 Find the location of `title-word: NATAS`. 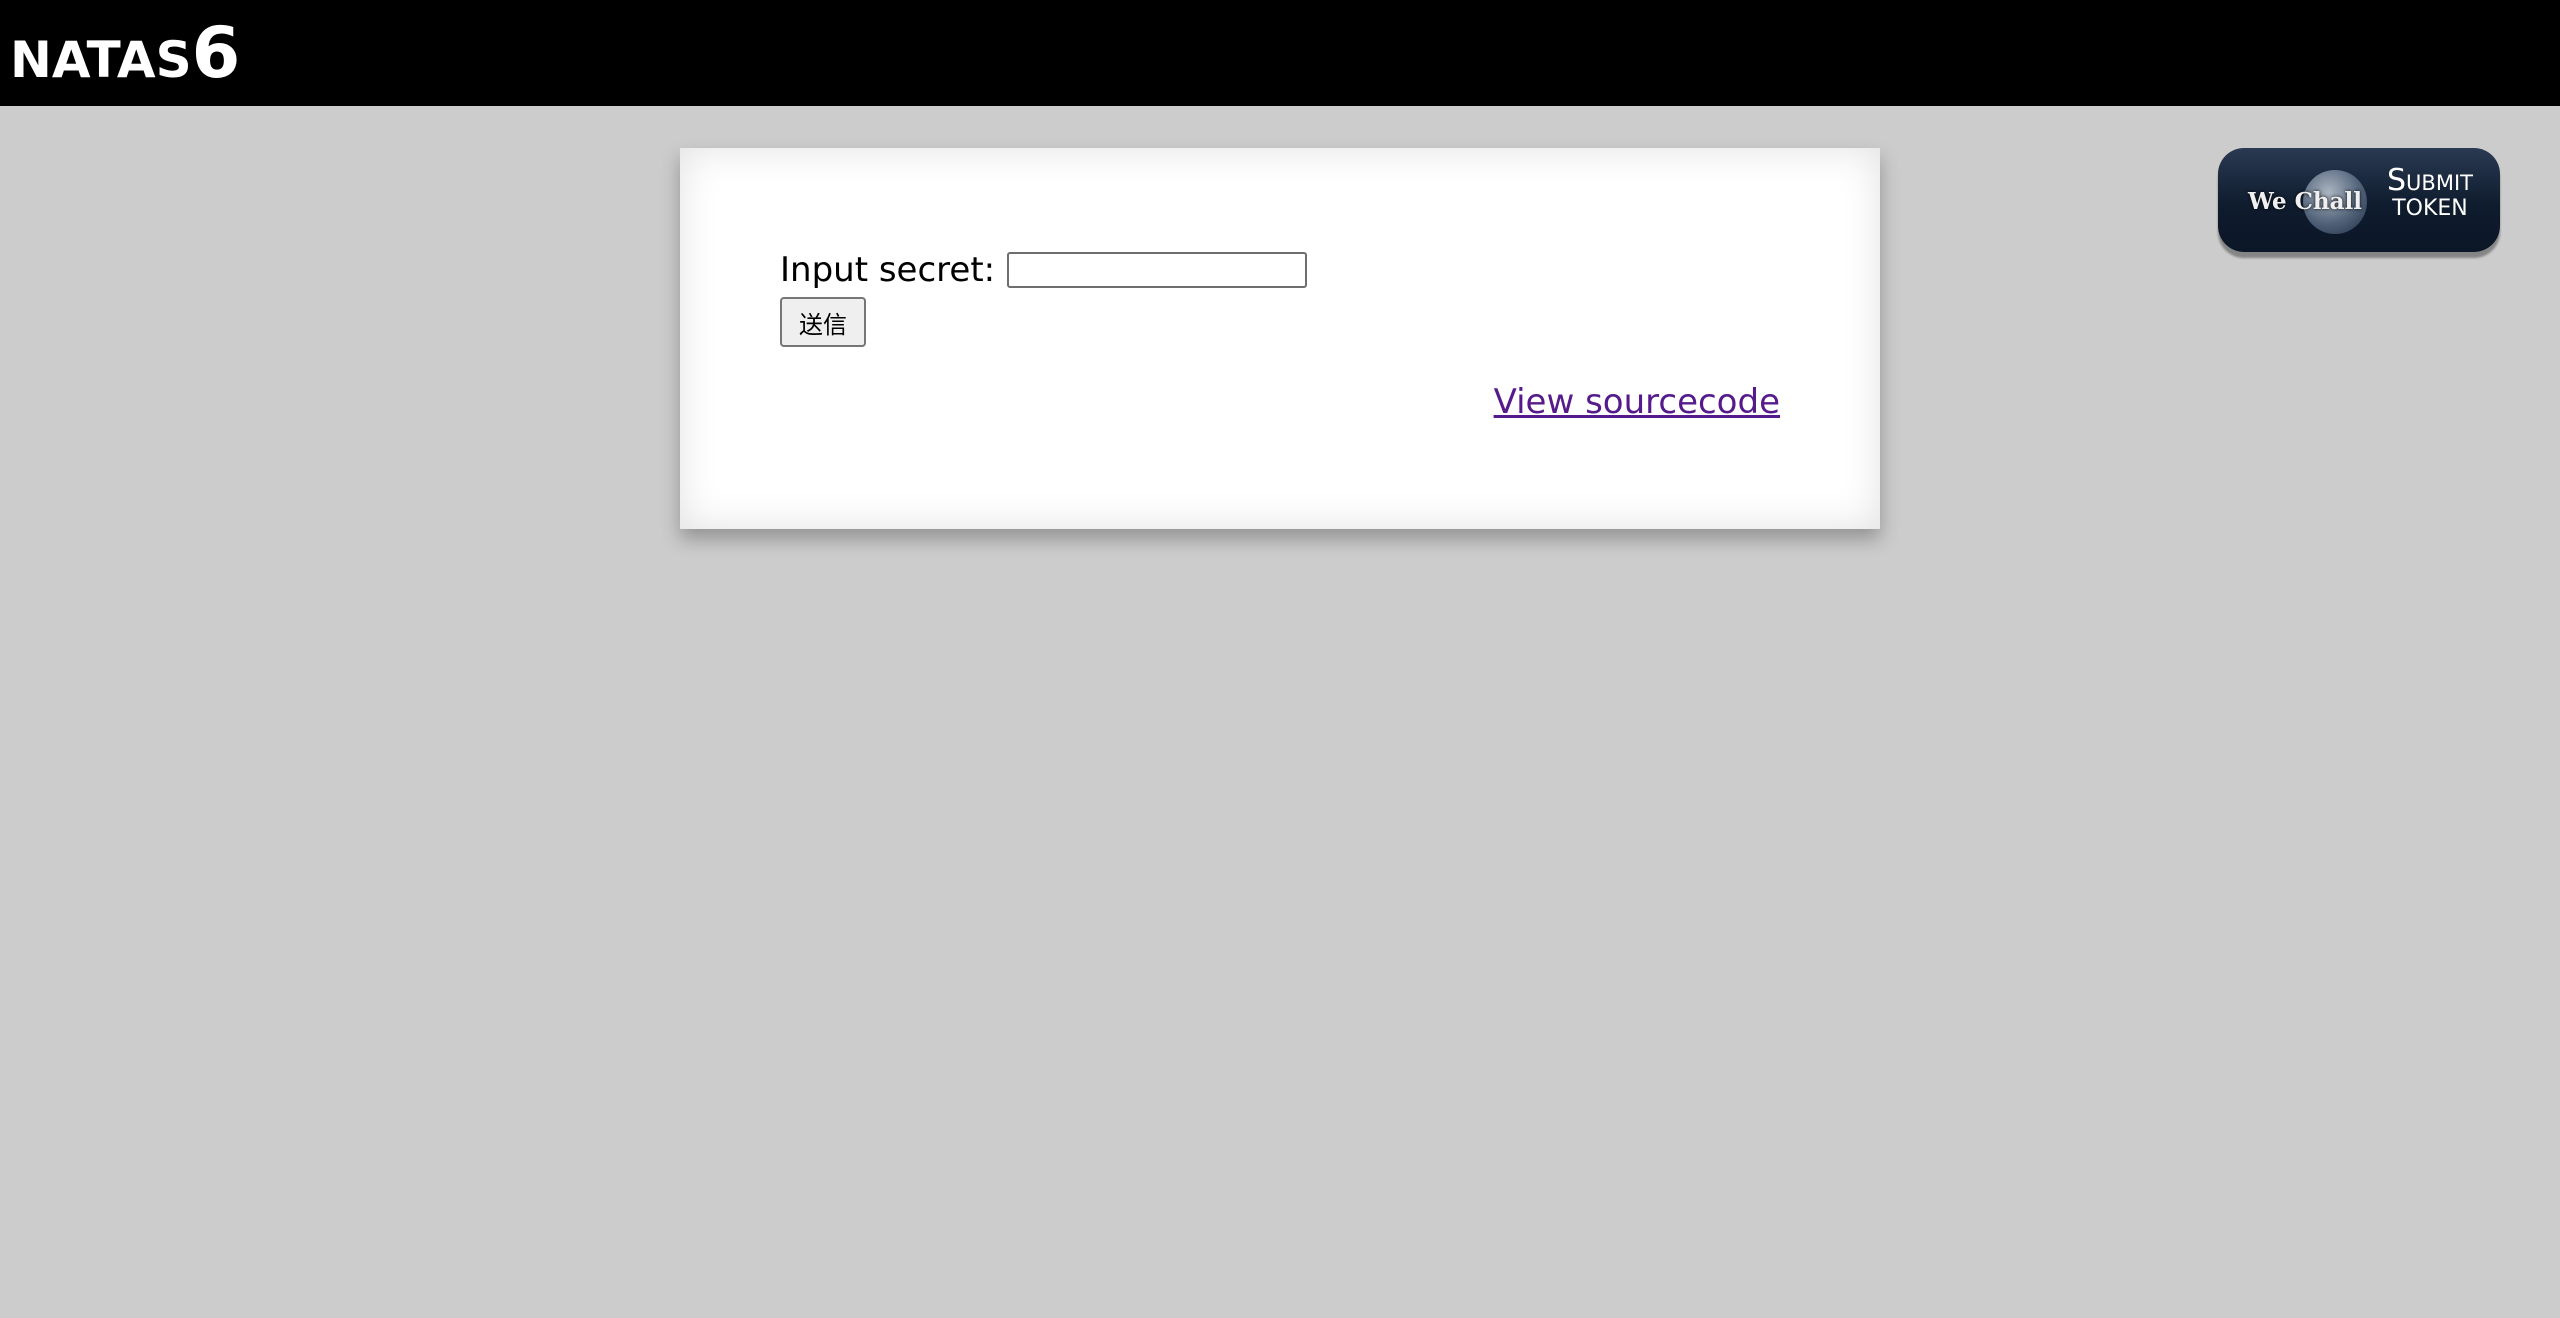

title-word: NATAS is located at coordinates (101, 60).